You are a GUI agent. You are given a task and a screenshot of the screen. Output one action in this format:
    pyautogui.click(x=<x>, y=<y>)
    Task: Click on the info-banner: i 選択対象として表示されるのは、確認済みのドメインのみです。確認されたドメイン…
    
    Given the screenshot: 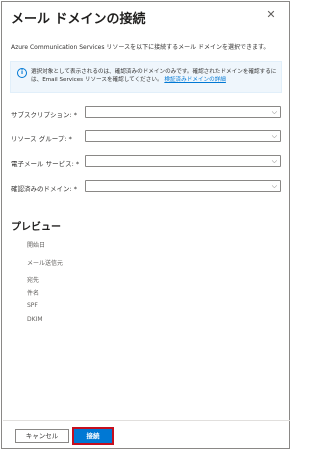 What is the action you would take?
    pyautogui.click(x=146, y=77)
    